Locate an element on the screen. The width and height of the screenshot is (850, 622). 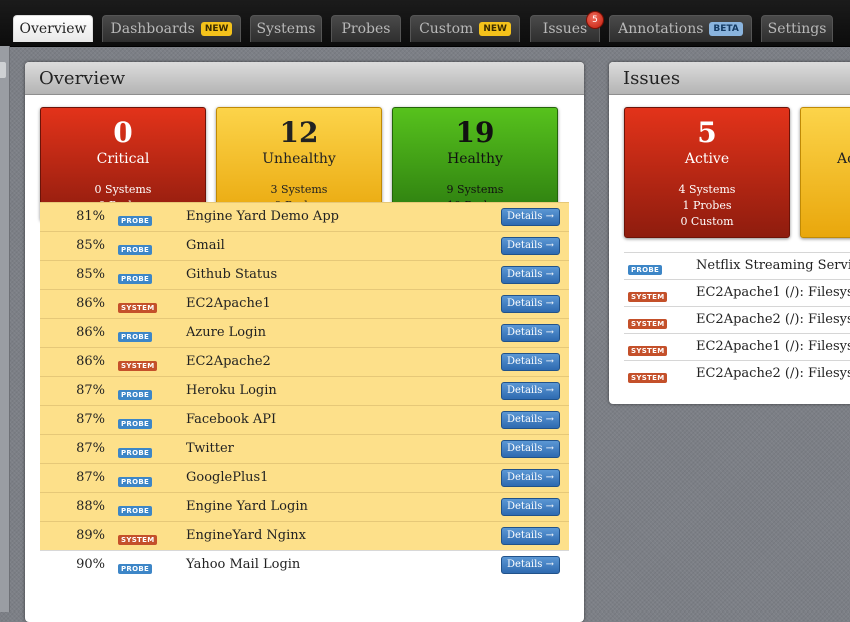
item-name: Engine Yard Demo App is located at coordinates (262, 216).